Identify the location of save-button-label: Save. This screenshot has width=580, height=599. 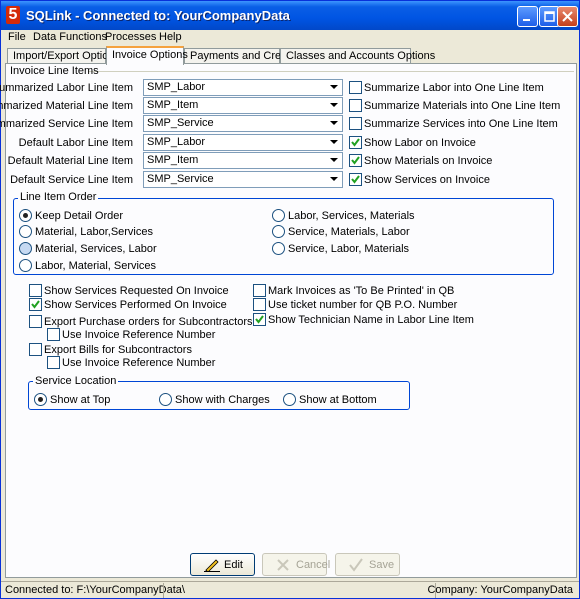
(382, 565).